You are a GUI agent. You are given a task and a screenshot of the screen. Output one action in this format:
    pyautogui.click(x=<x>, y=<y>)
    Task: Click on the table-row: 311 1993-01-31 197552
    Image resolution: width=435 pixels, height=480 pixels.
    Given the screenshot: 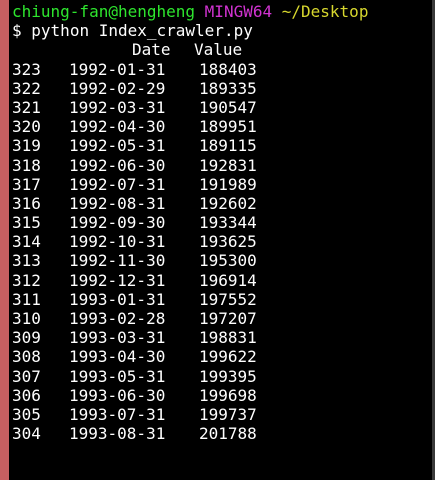 What is the action you would take?
    pyautogui.click(x=220, y=299)
    